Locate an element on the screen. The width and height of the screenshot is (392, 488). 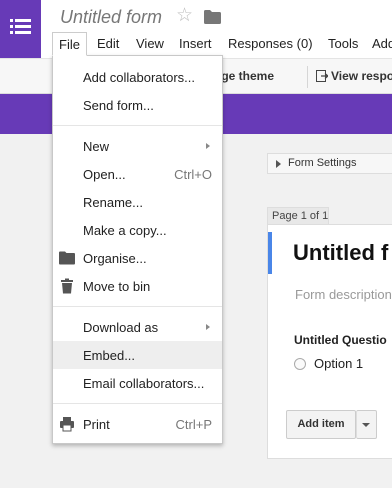
menu-item-label: Download as is located at coordinates (121, 327).